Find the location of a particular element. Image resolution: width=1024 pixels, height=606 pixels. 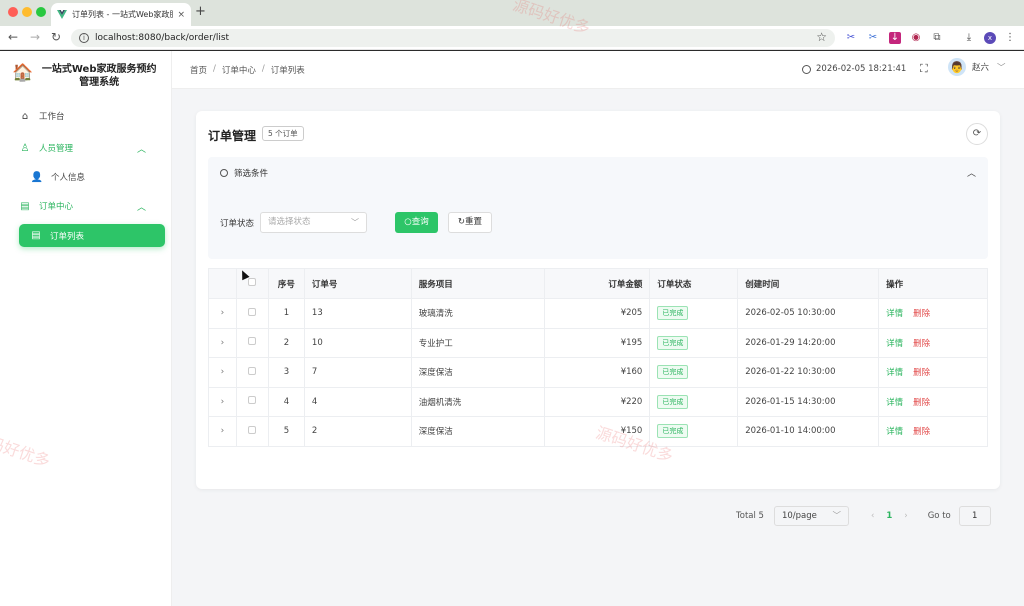

page-size-select: 10/page ﹀ is located at coordinates (811, 516).